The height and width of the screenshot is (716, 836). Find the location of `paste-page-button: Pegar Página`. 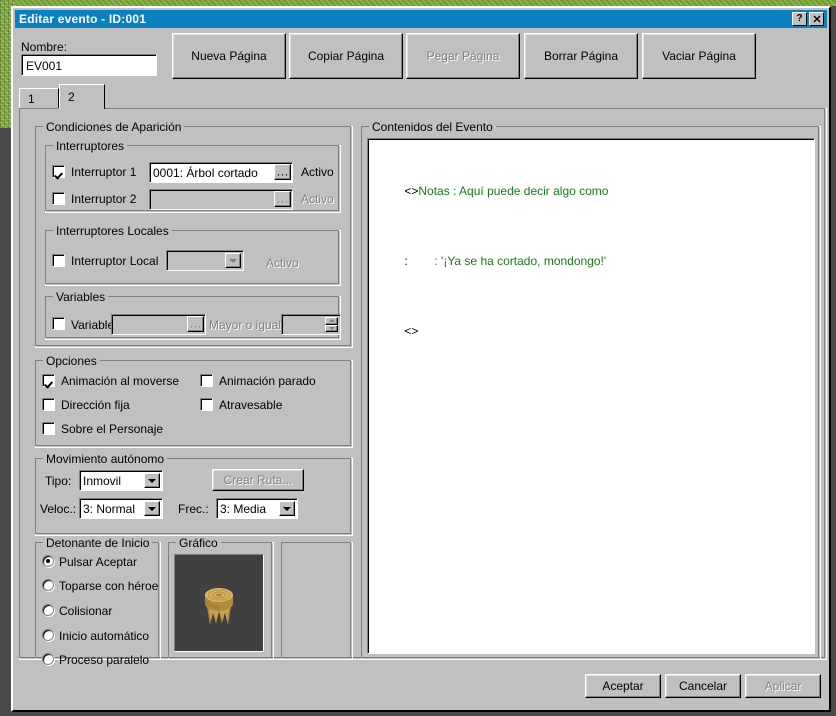

paste-page-button: Pegar Página is located at coordinates (463, 56).